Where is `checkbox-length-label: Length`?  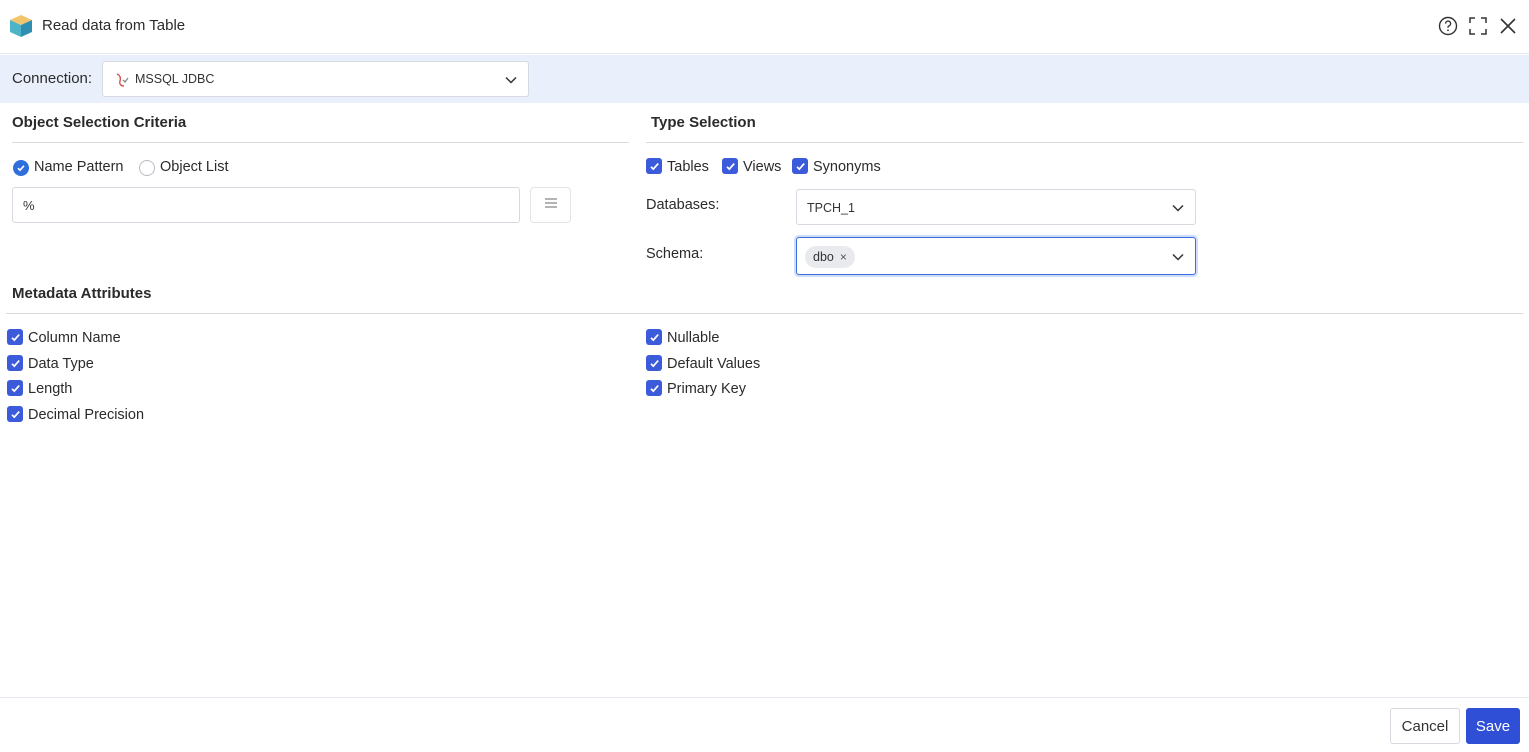
checkbox-length-label: Length is located at coordinates (50, 389).